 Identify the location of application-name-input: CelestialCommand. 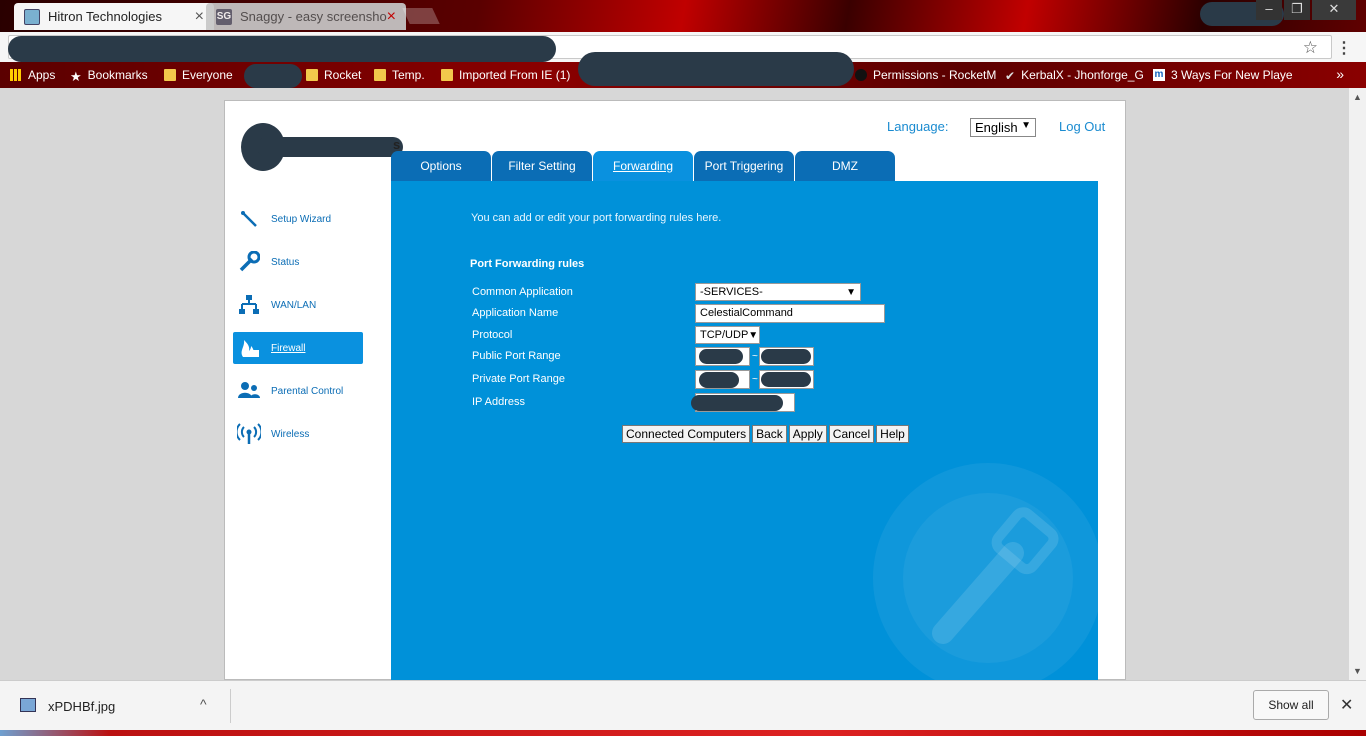
(790, 313).